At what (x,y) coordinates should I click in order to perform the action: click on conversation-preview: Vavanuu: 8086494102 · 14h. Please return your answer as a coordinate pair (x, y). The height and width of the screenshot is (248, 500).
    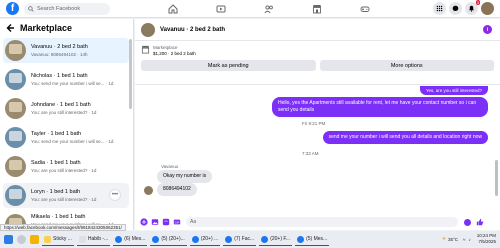
    Looking at the image, I should click on (59, 54).